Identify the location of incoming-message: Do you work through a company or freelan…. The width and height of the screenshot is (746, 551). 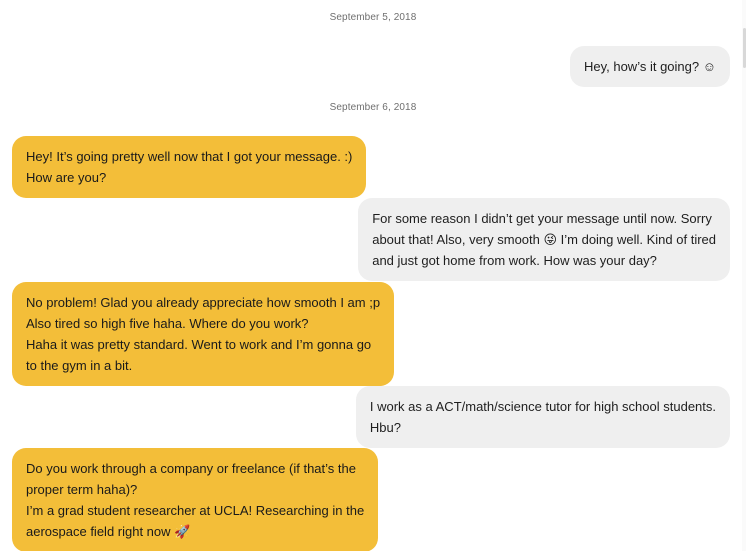
(195, 499).